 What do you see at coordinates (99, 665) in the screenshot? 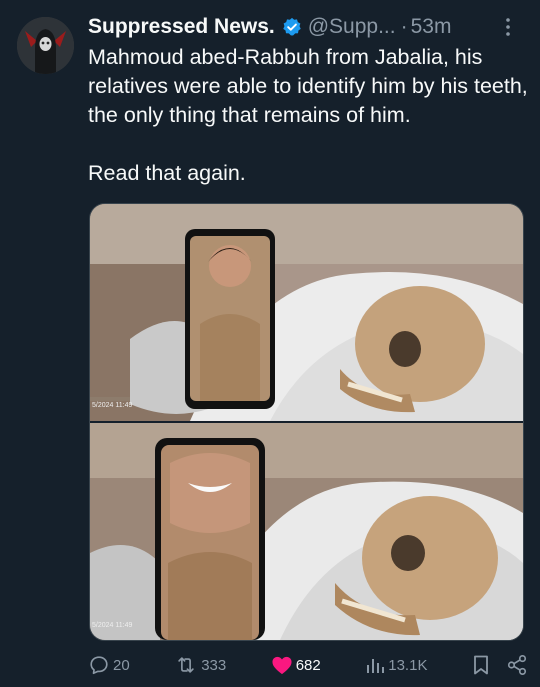
I see `reply-icon` at bounding box center [99, 665].